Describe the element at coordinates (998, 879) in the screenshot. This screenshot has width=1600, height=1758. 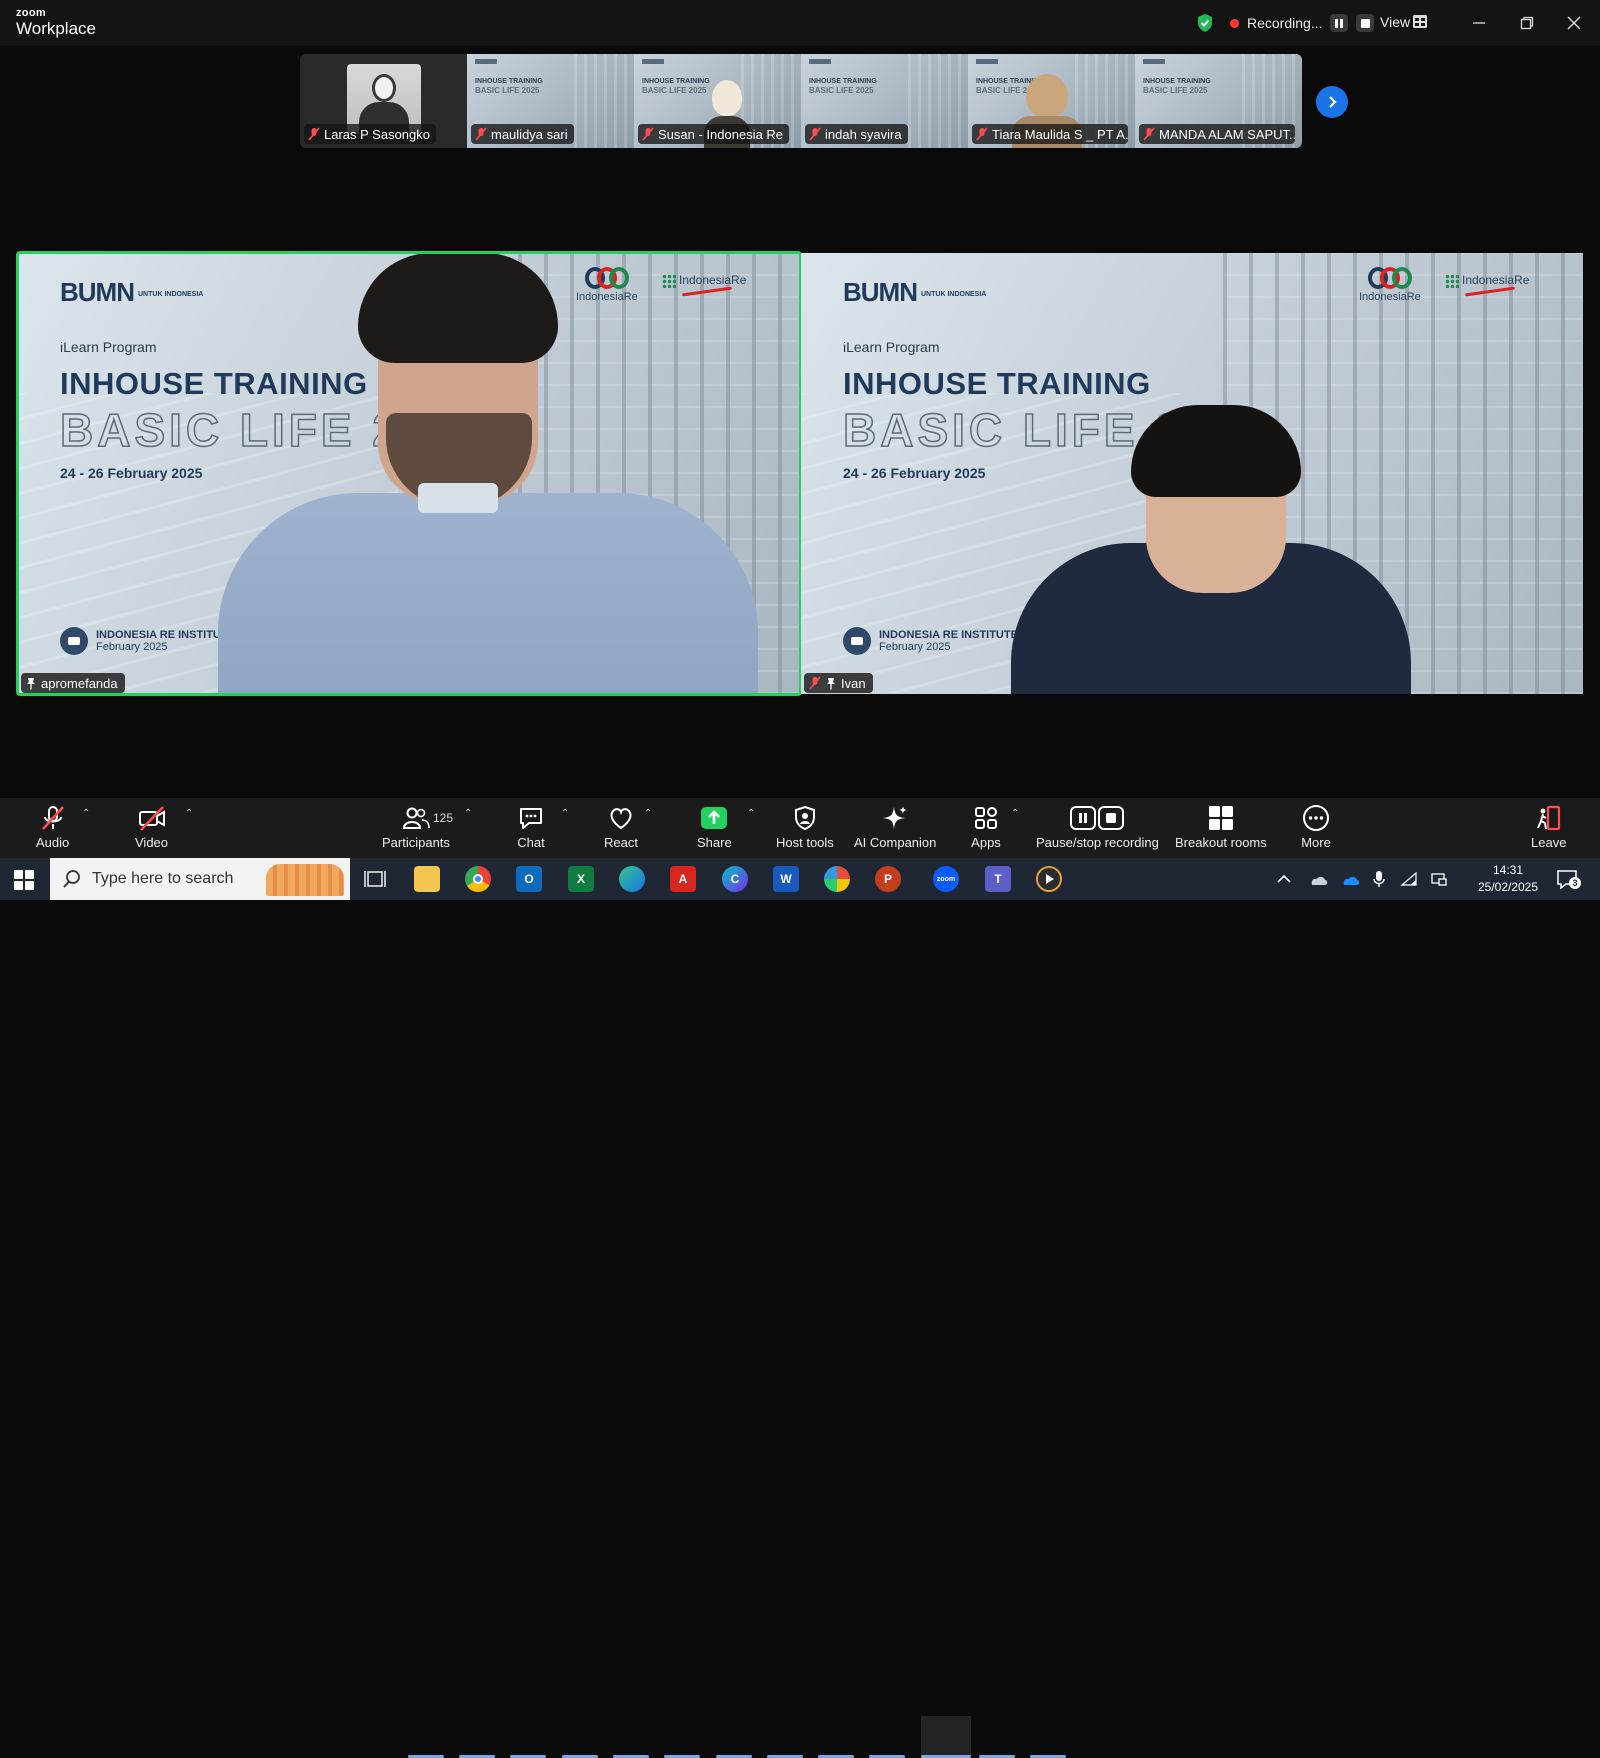
I see `teams-icon: T` at that location.